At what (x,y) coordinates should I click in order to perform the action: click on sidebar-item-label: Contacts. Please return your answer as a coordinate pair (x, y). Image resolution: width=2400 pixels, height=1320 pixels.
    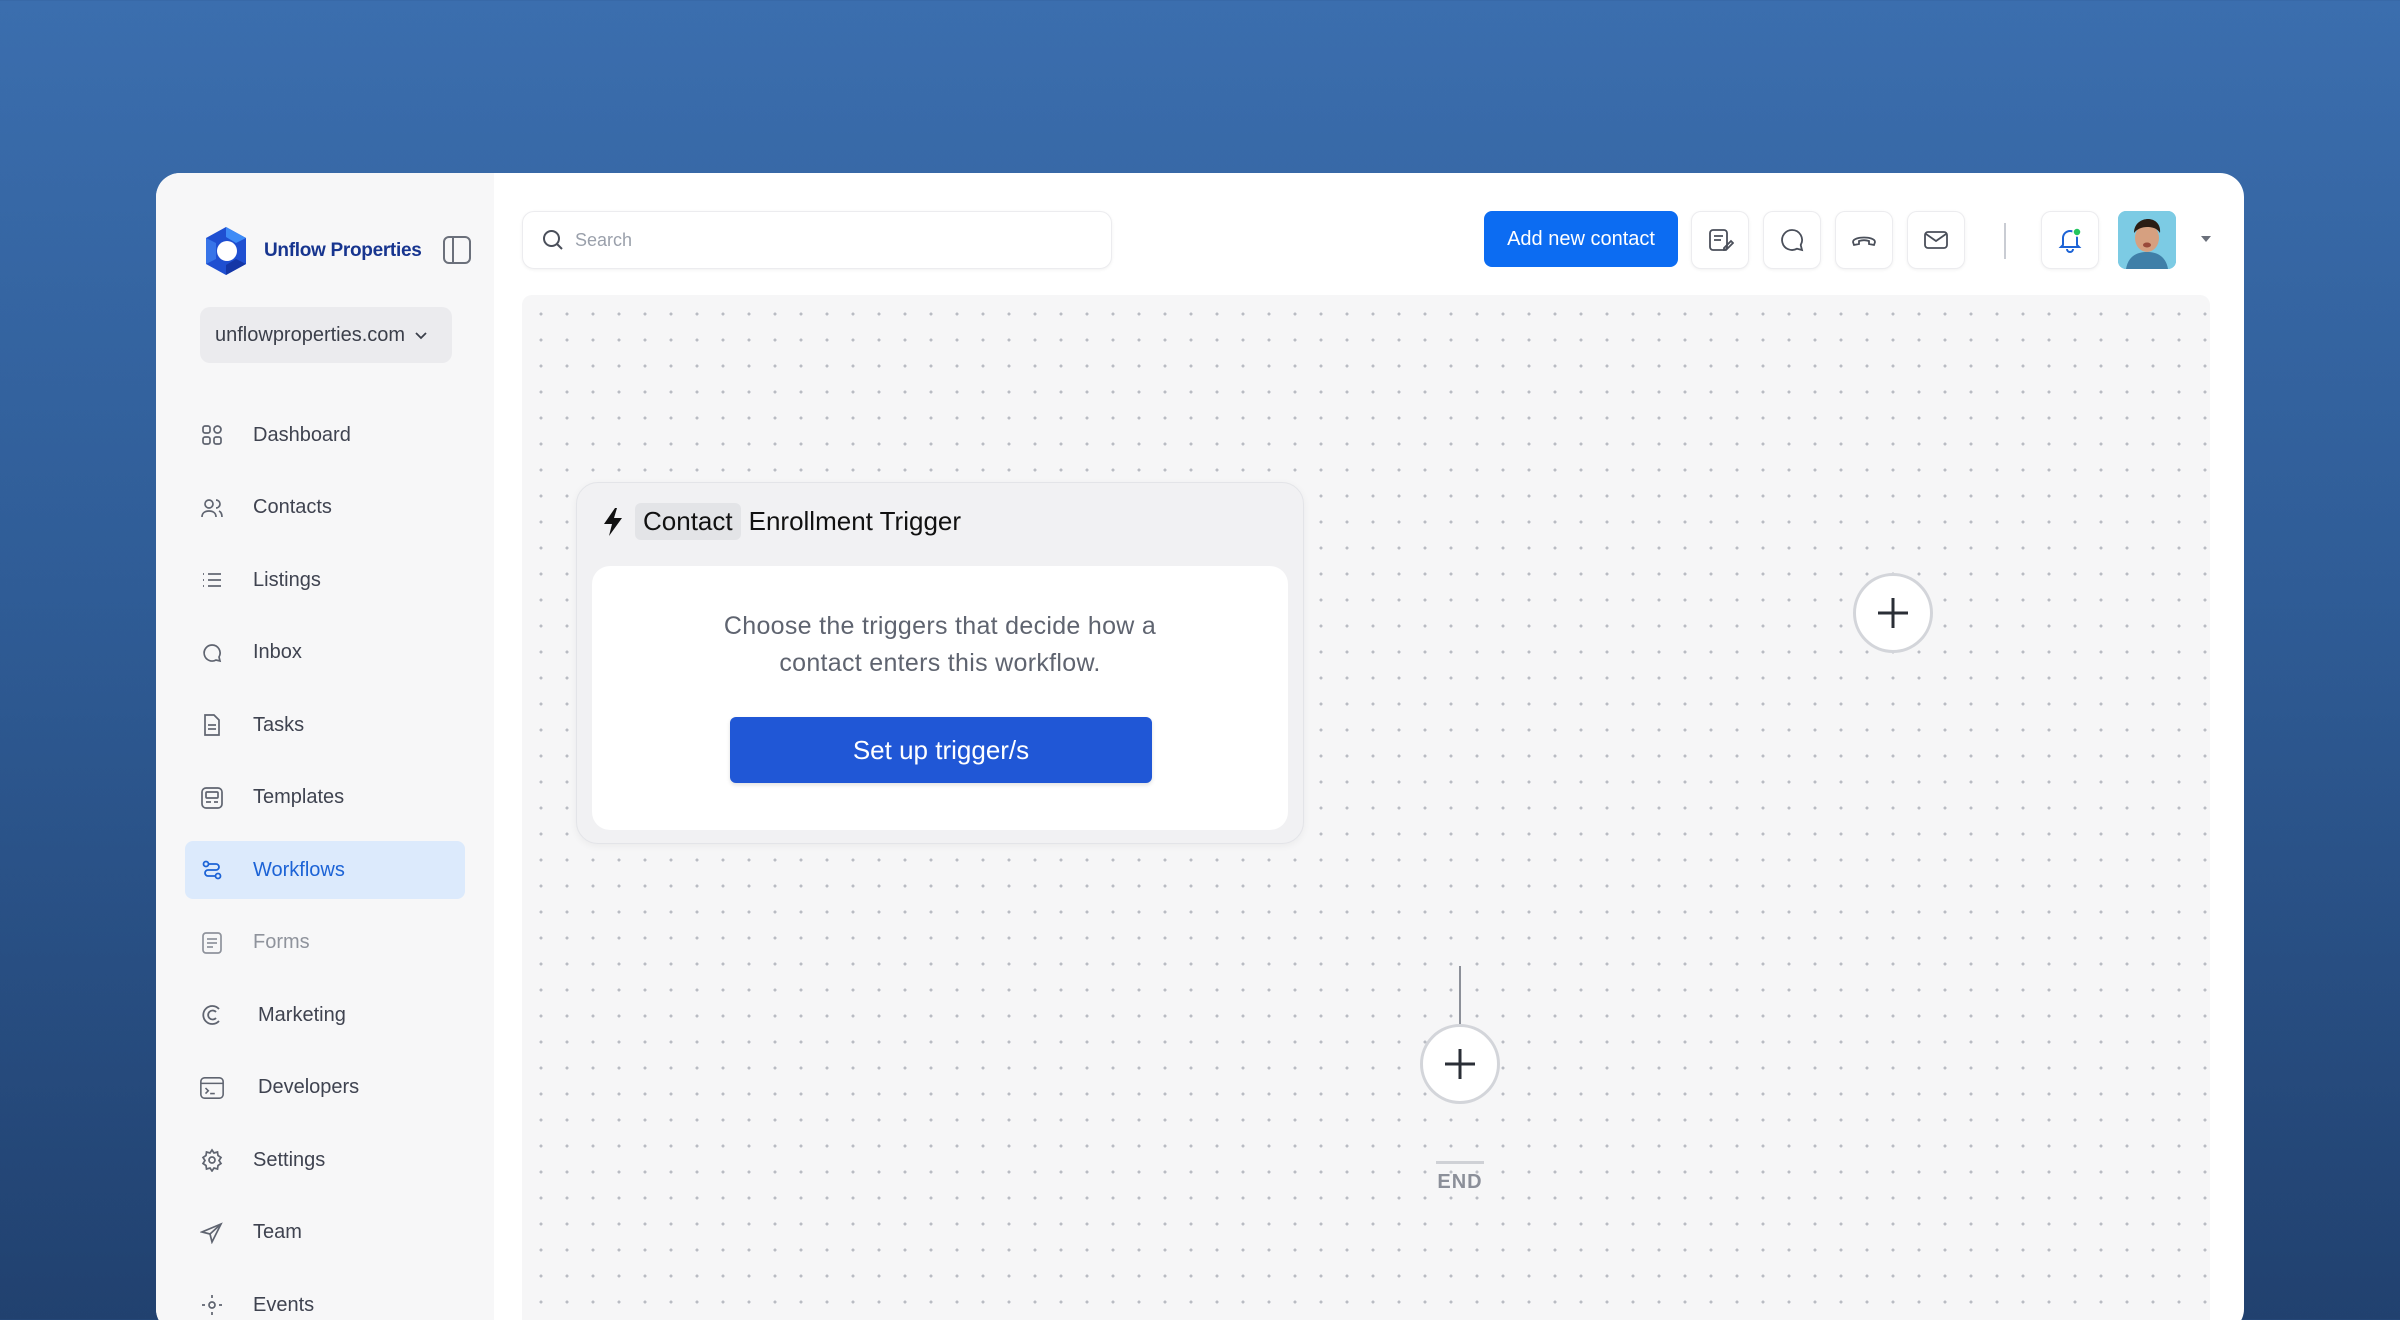
    Looking at the image, I should click on (292, 507).